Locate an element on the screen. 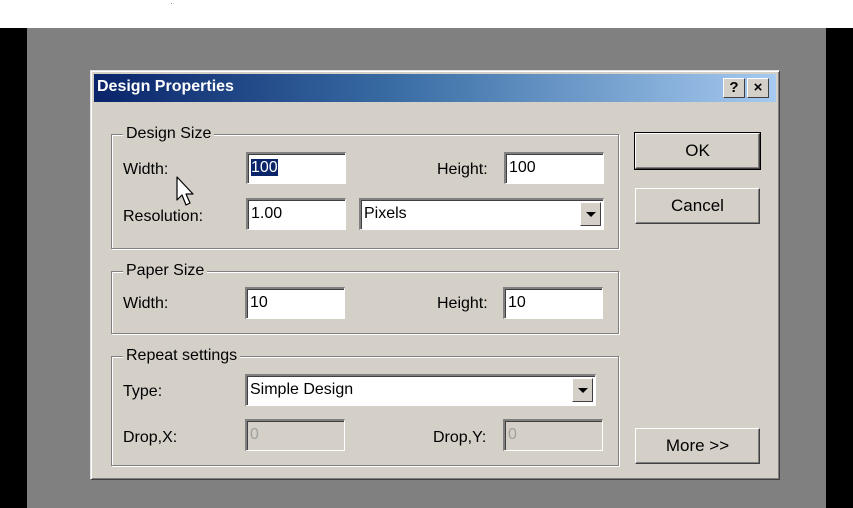  dropy-label: Drop,Y: is located at coordinates (460, 437).